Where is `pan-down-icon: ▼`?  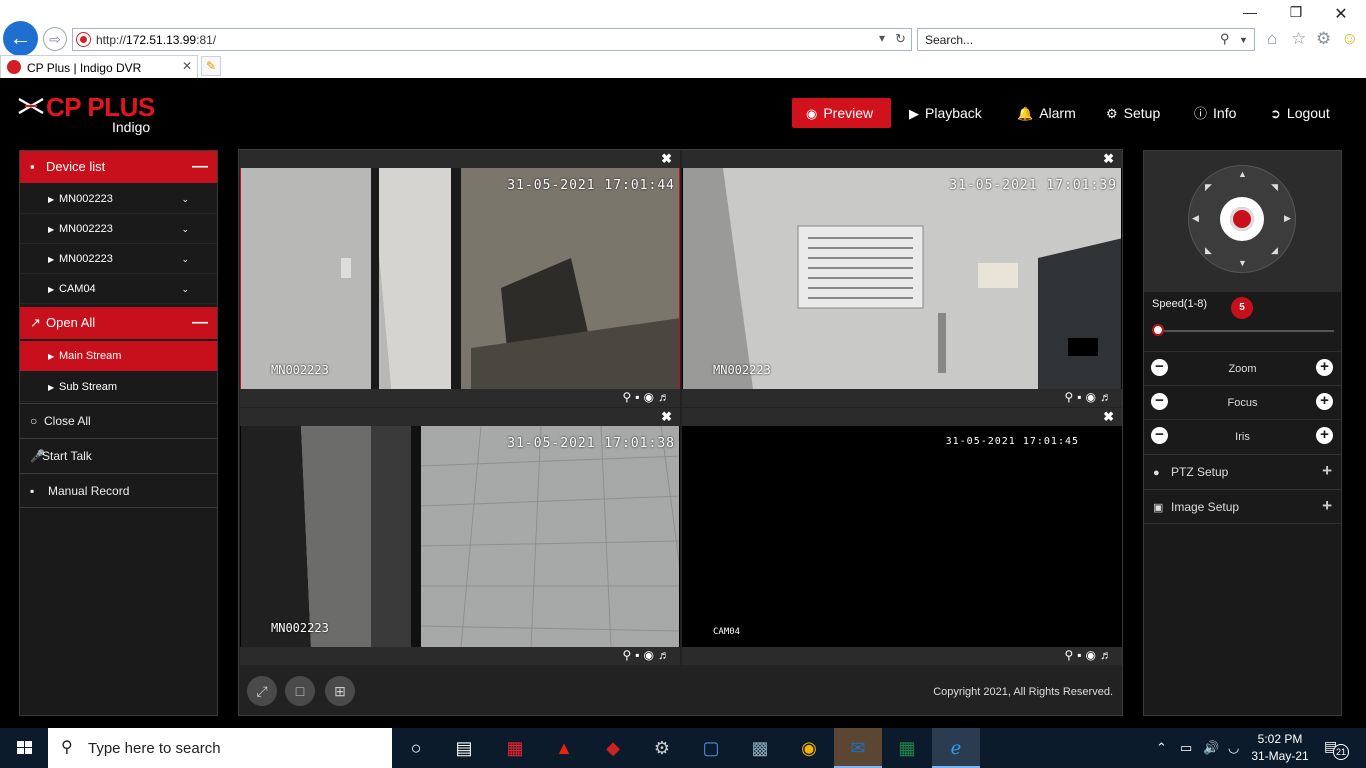
pan-down-icon: ▼ is located at coordinates (1242, 263).